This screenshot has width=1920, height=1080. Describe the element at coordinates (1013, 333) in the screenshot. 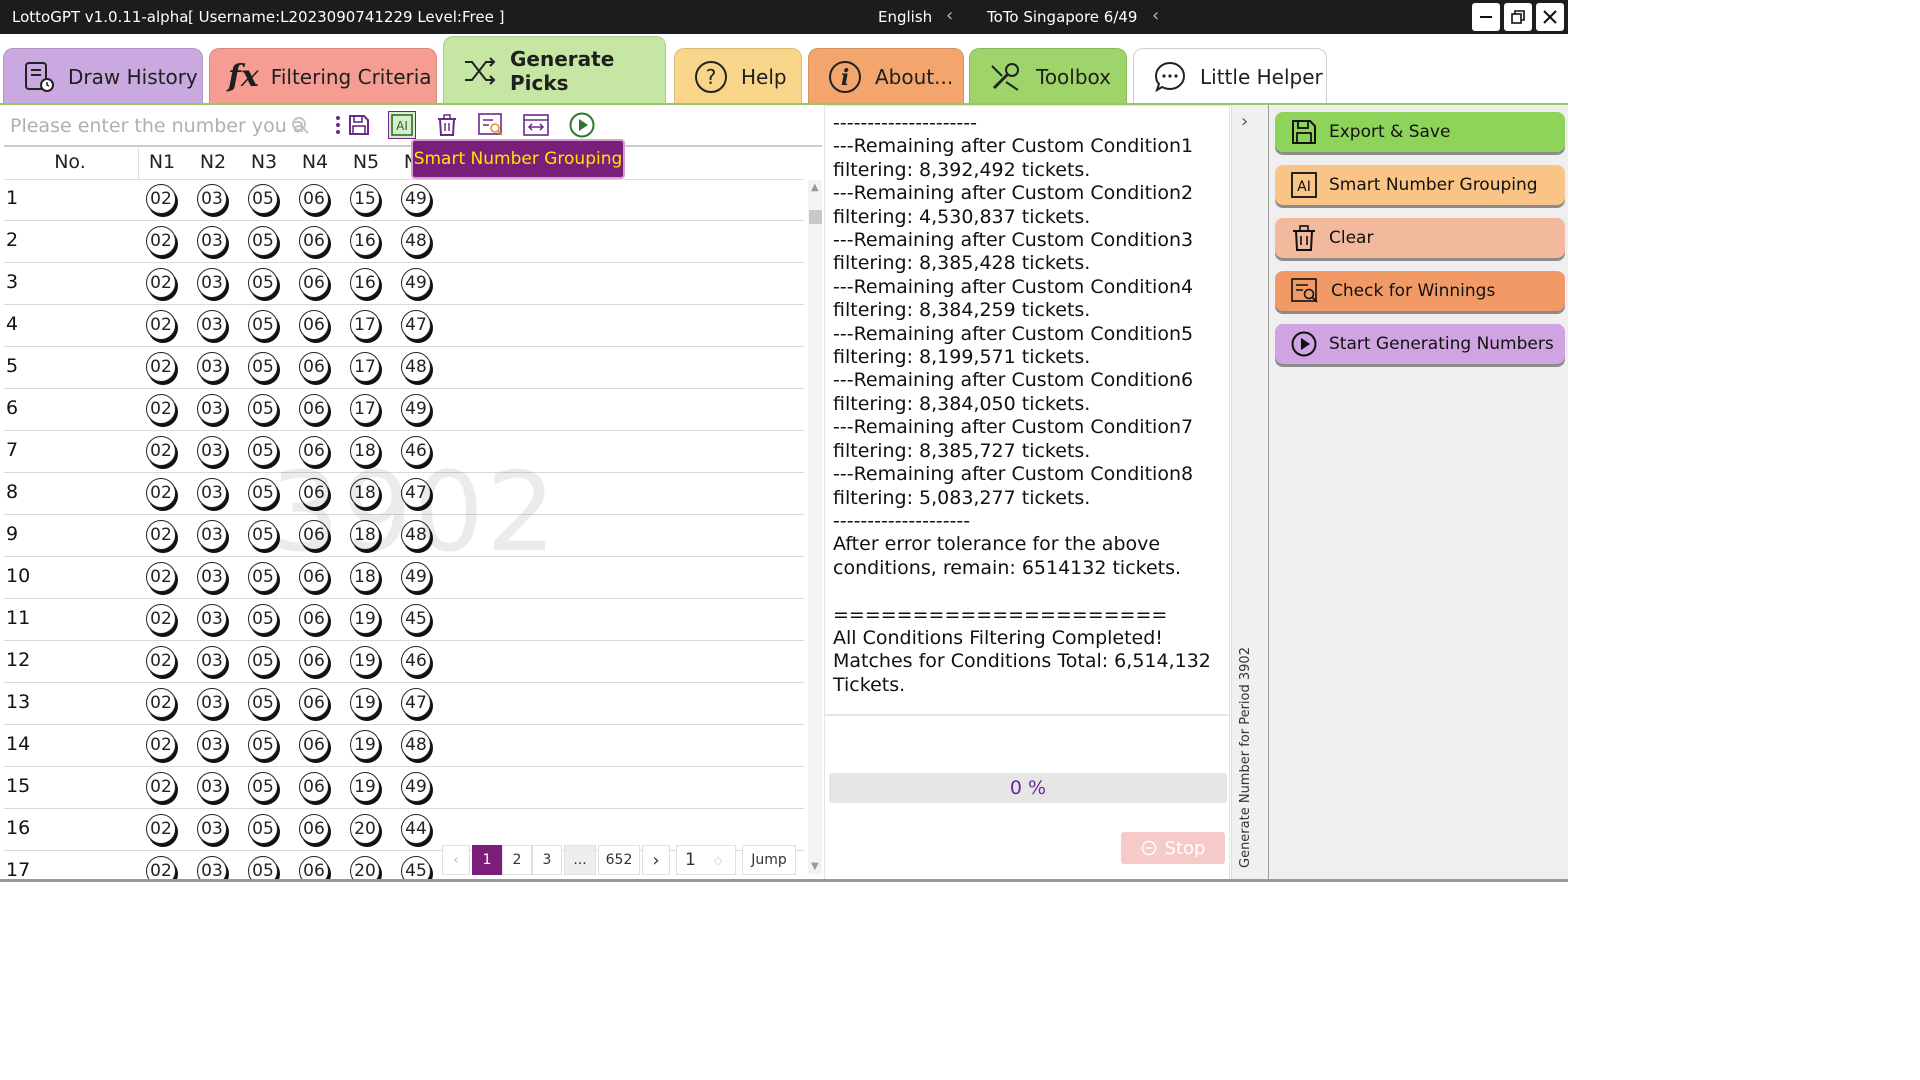

I see `log-line: ---Remaining after Custom Condition5` at that location.